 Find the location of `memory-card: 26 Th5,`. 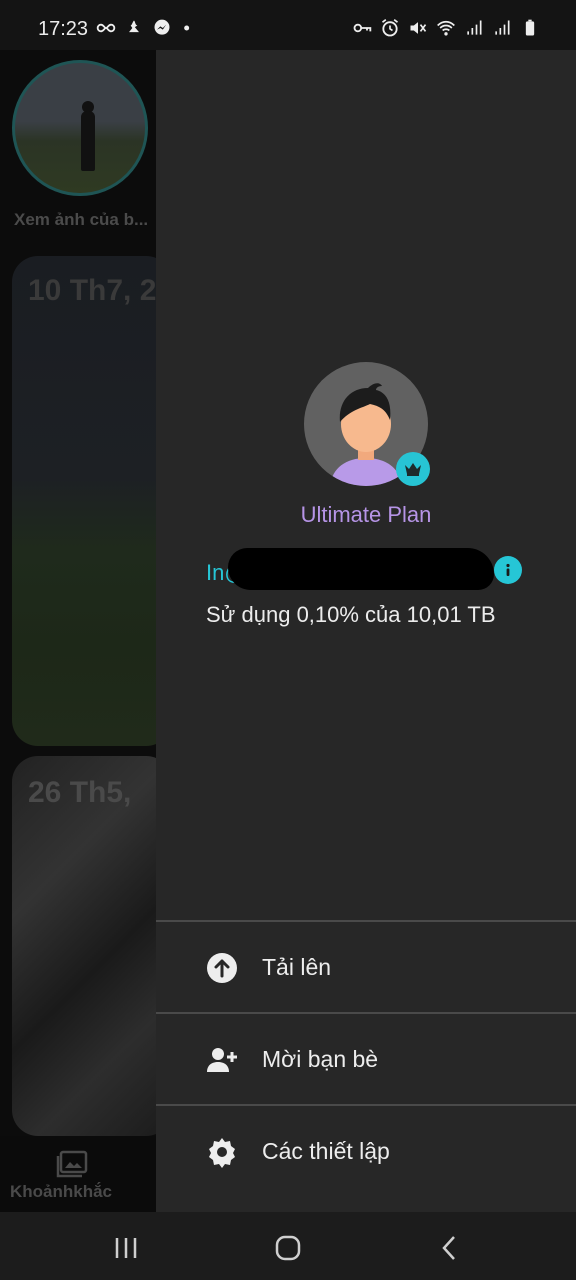

memory-card: 26 Th5, is located at coordinates (84, 946).